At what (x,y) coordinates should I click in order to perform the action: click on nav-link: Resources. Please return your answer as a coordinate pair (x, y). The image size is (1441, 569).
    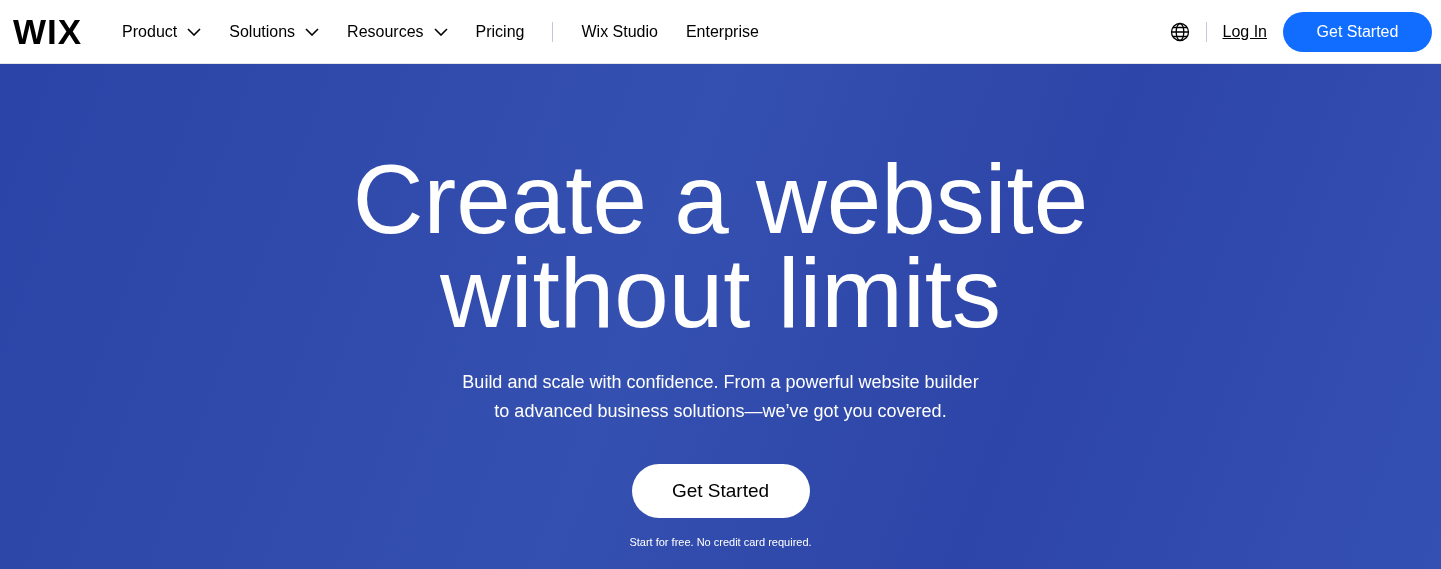
    Looking at the image, I should click on (397, 31).